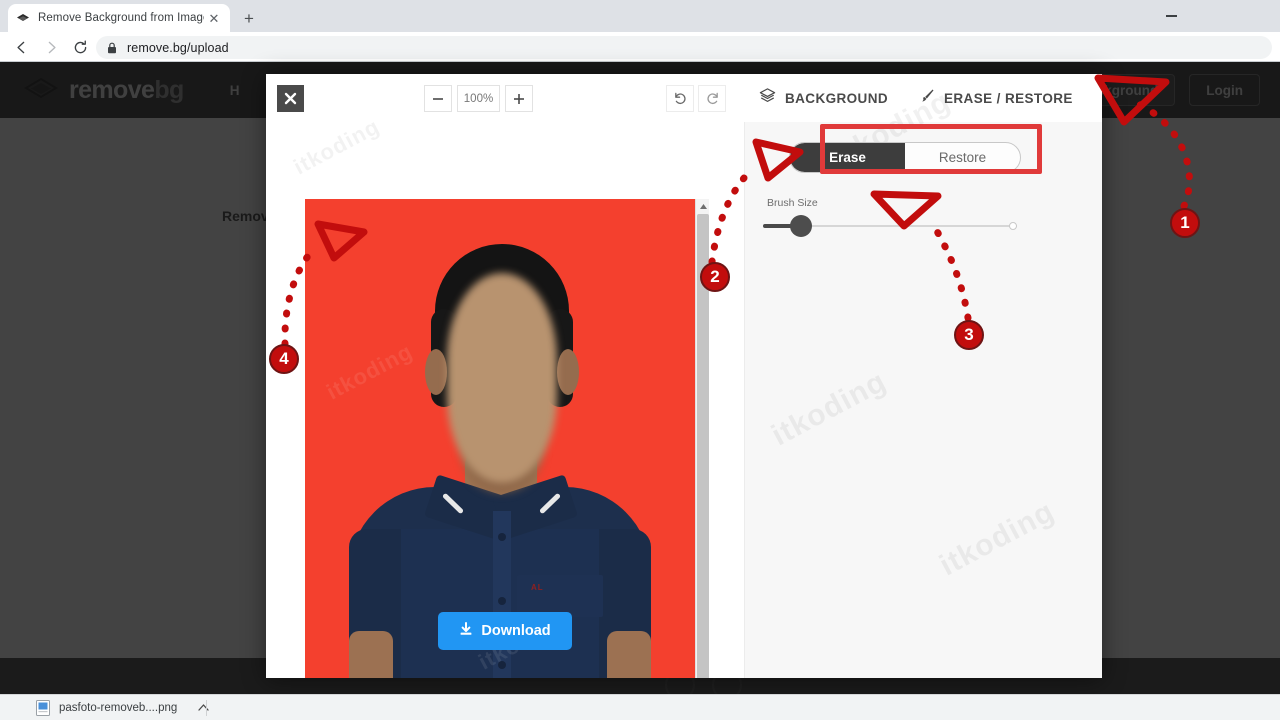  Describe the element at coordinates (640, 16) in the screenshot. I see `tab-strip: Remove Background from Image ✕ +` at that location.